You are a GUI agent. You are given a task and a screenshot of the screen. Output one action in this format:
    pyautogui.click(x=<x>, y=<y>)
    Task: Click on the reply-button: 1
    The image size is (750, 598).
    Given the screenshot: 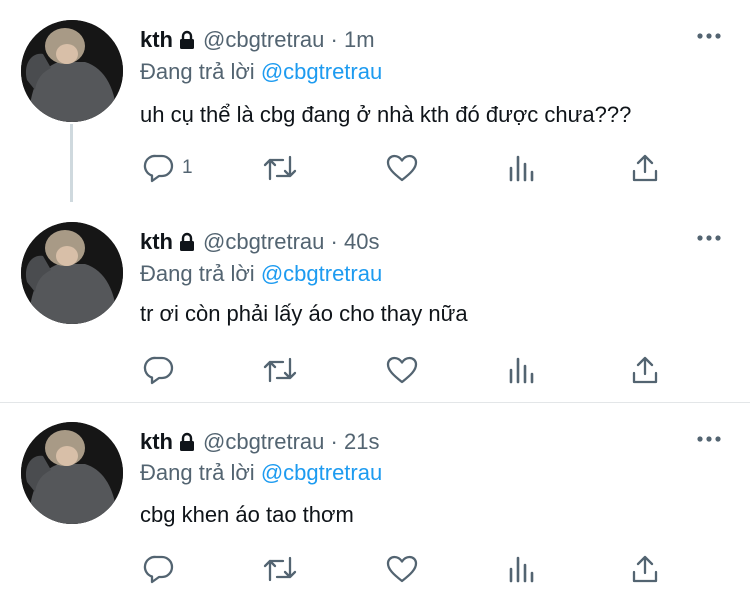 What is the action you would take?
    pyautogui.click(x=168, y=168)
    